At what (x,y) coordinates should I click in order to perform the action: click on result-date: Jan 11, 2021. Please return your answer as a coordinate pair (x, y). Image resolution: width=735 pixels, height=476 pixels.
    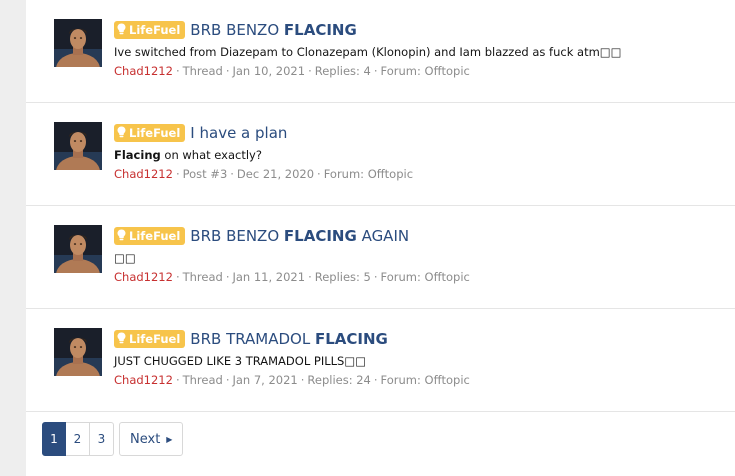
    Looking at the image, I should click on (269, 277).